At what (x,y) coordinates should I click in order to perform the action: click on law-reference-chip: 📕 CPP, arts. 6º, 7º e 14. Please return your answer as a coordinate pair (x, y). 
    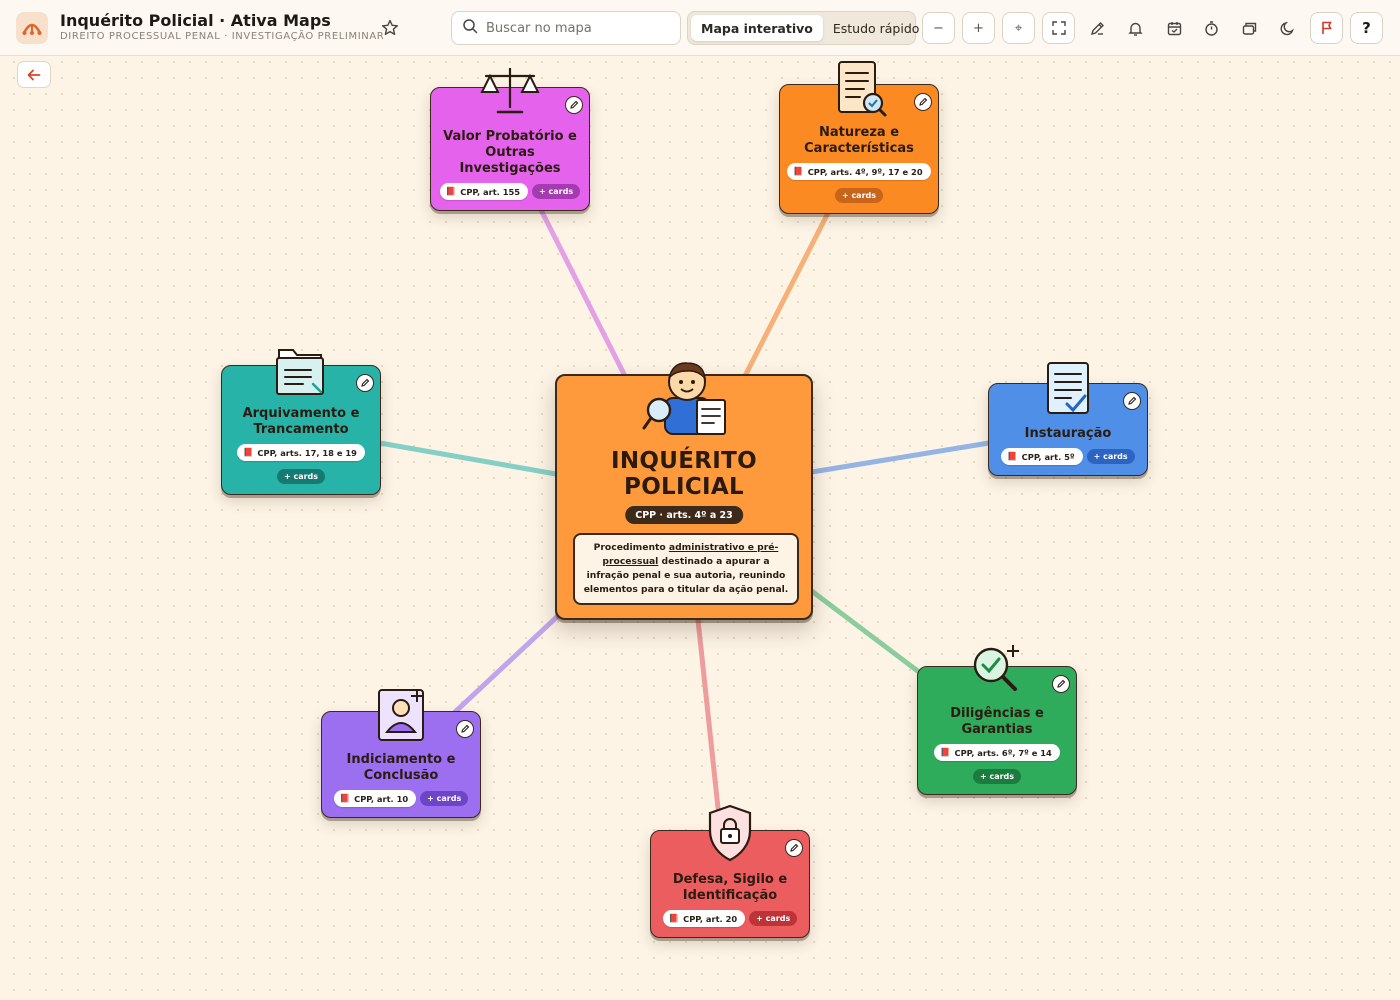
    Looking at the image, I should click on (997, 752).